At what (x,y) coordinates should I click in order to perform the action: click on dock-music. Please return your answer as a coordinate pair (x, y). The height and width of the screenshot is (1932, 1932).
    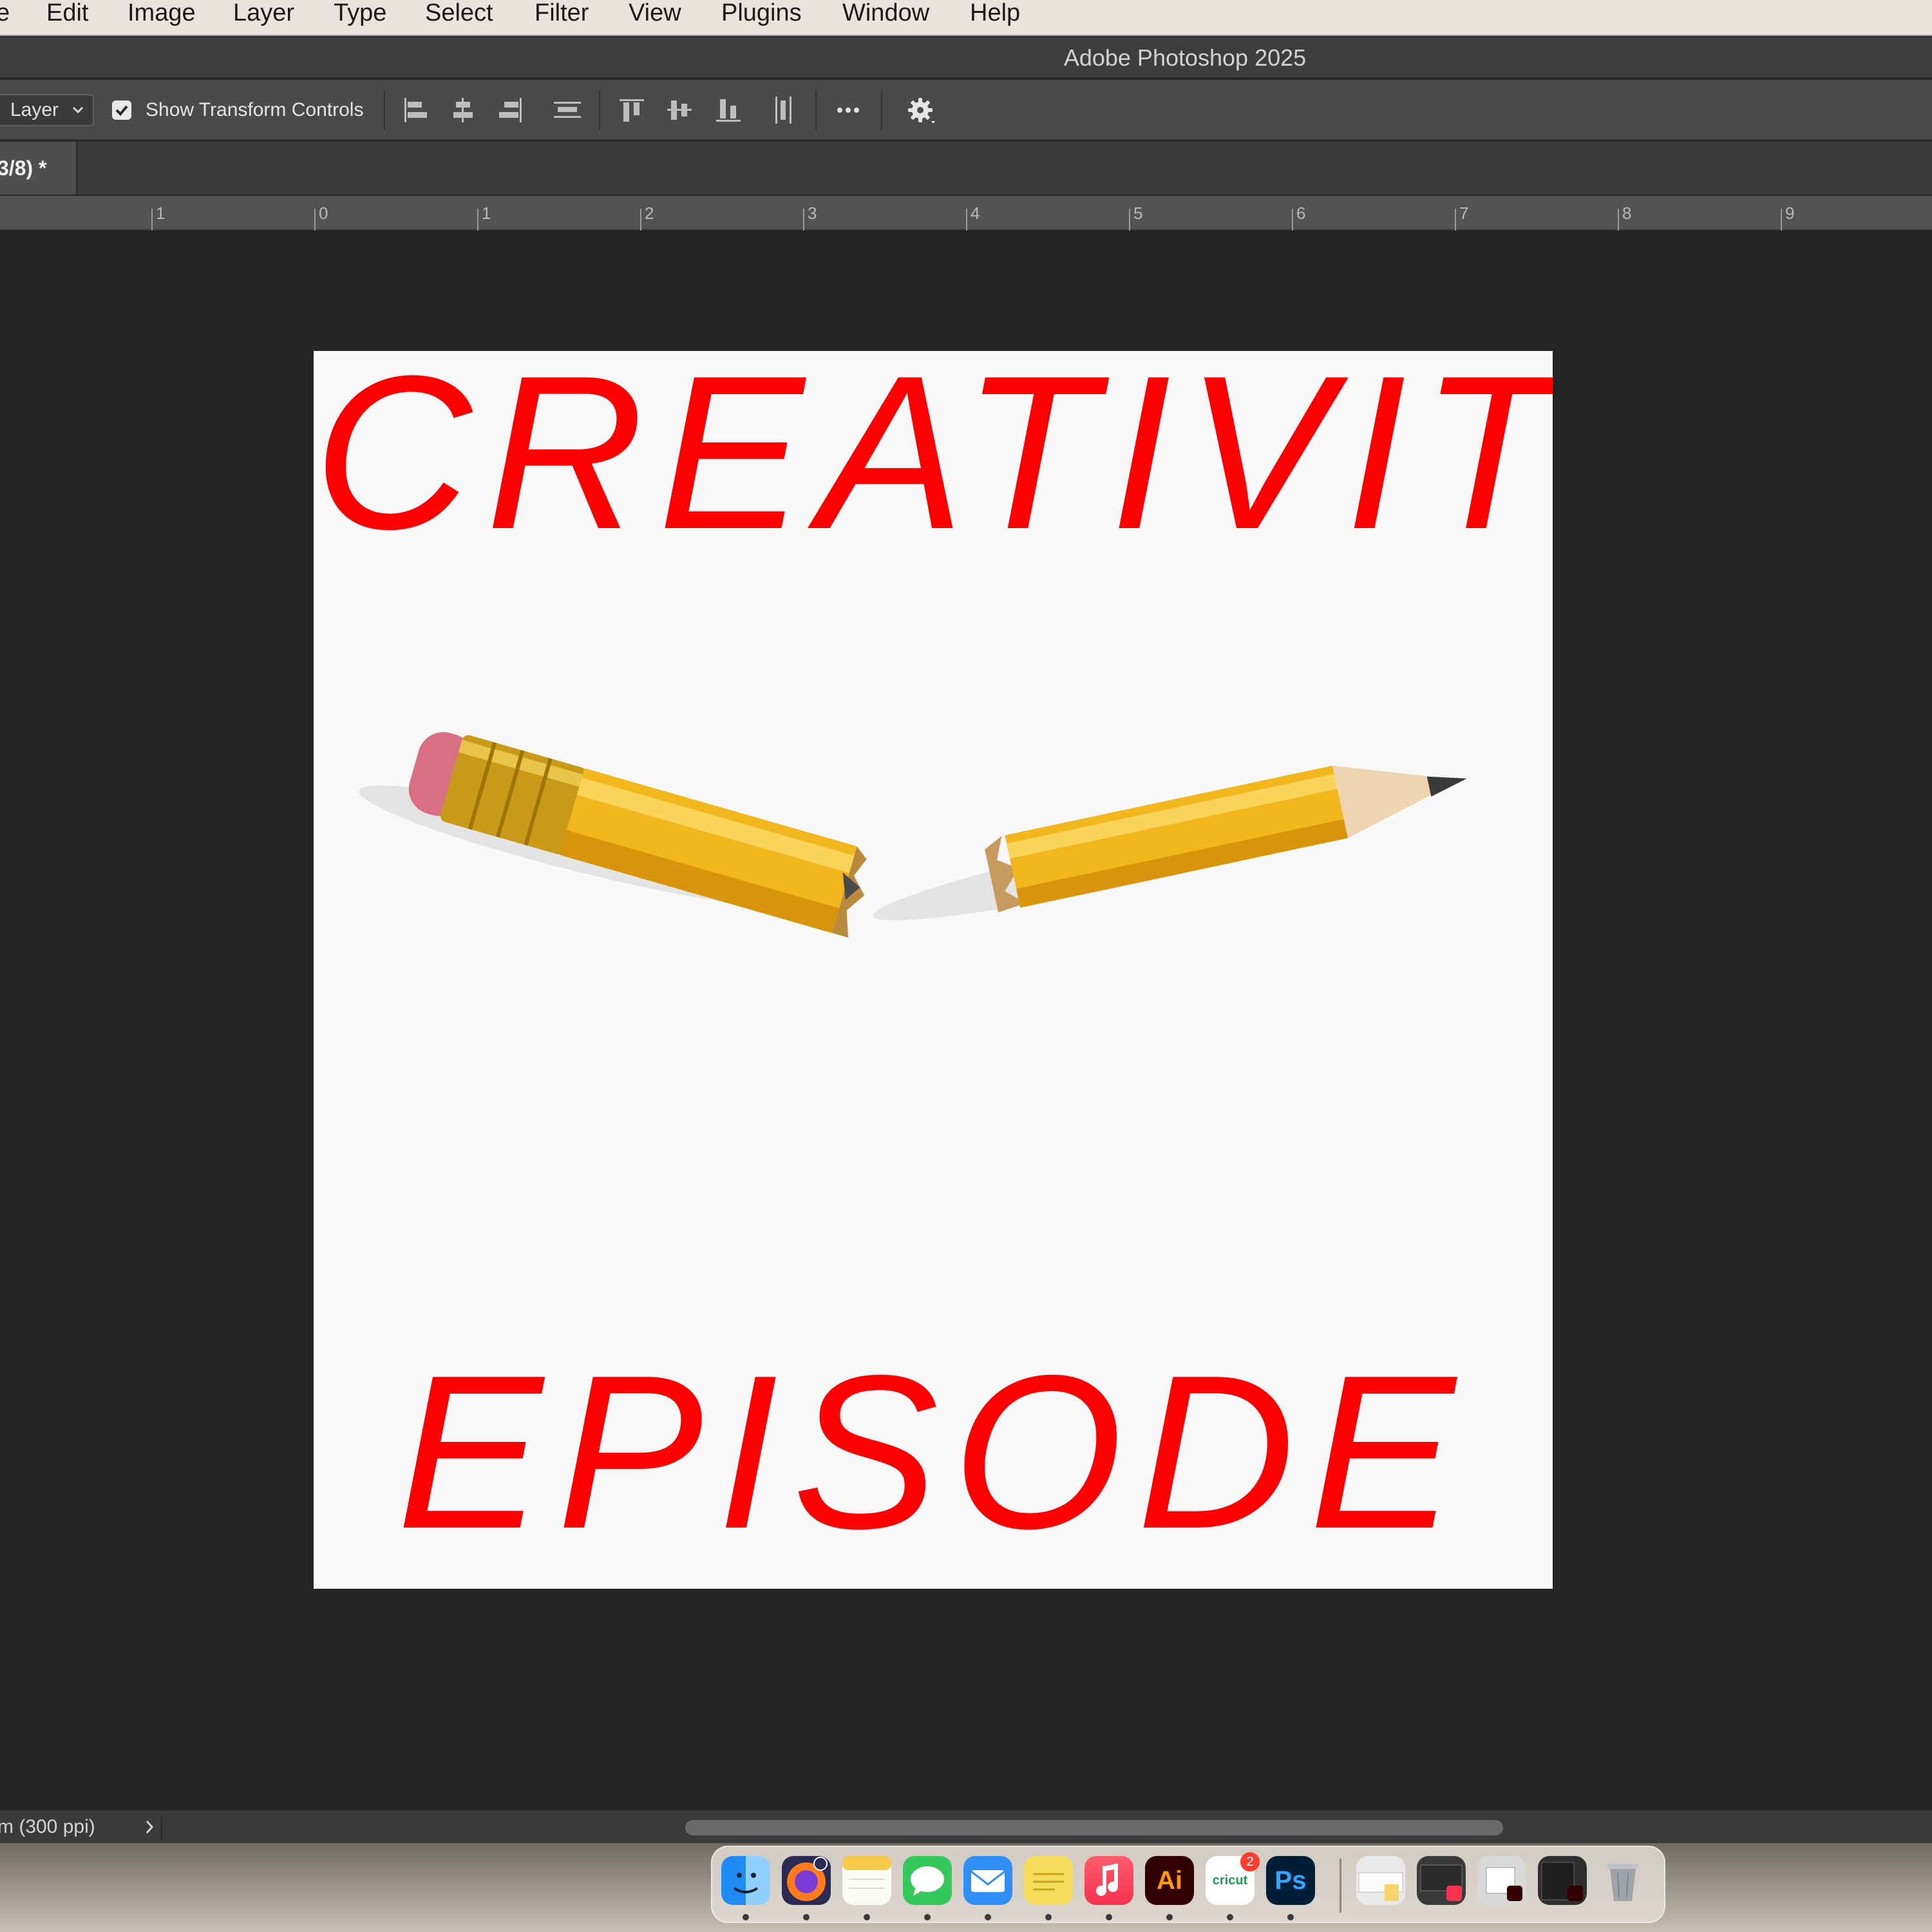
    Looking at the image, I should click on (1108, 1880).